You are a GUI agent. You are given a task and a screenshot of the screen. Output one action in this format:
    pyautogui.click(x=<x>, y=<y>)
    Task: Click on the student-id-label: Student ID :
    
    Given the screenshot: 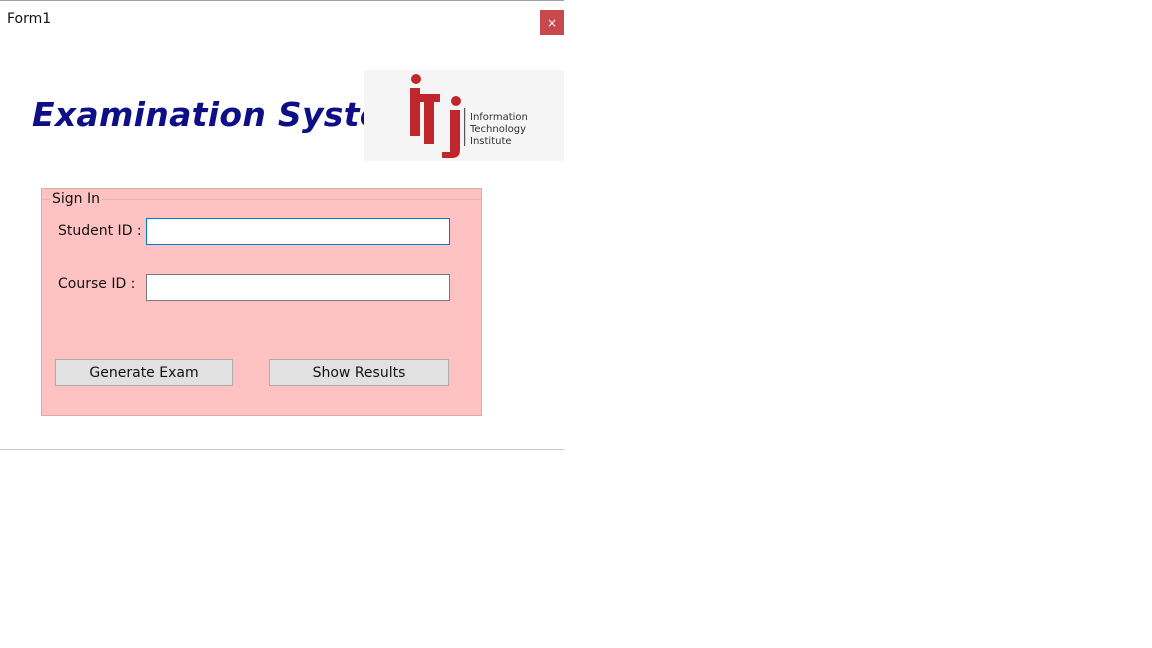 What is the action you would take?
    pyautogui.click(x=100, y=231)
    